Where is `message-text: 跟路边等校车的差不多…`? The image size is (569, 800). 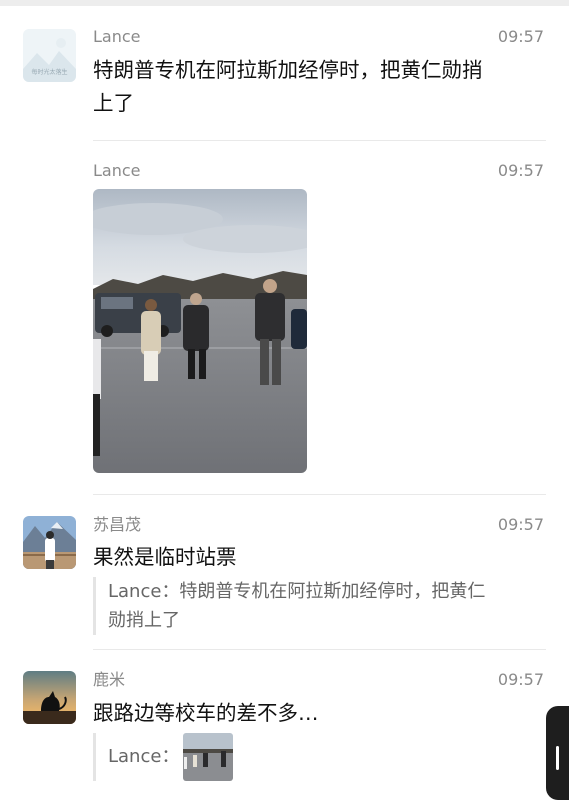 message-text: 跟路边等校车的差不多… is located at coordinates (206, 713).